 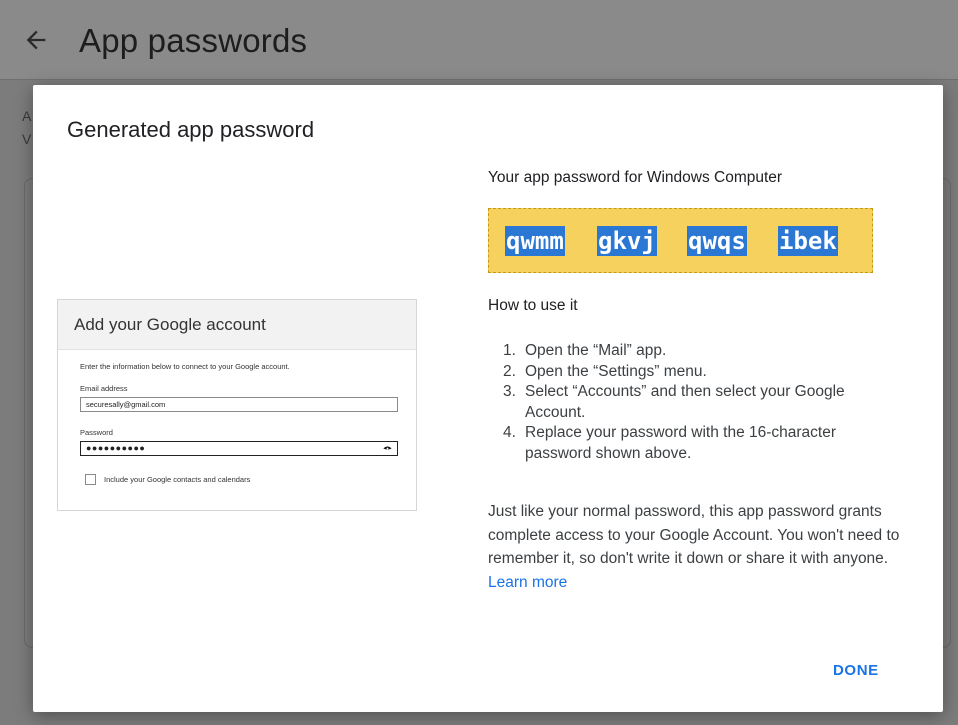 I want to click on password-for-label: Your app password for Windows Computer, so click(x=635, y=177).